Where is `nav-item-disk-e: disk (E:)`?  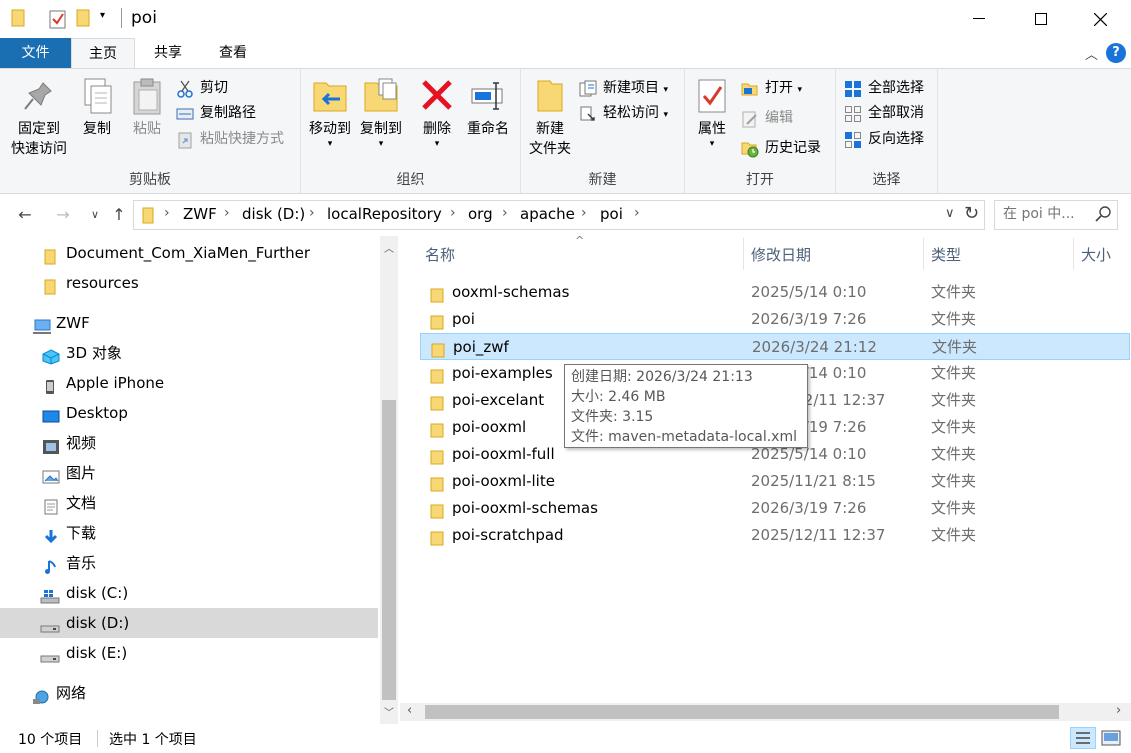 nav-item-disk-e: disk (E:) is located at coordinates (189, 653).